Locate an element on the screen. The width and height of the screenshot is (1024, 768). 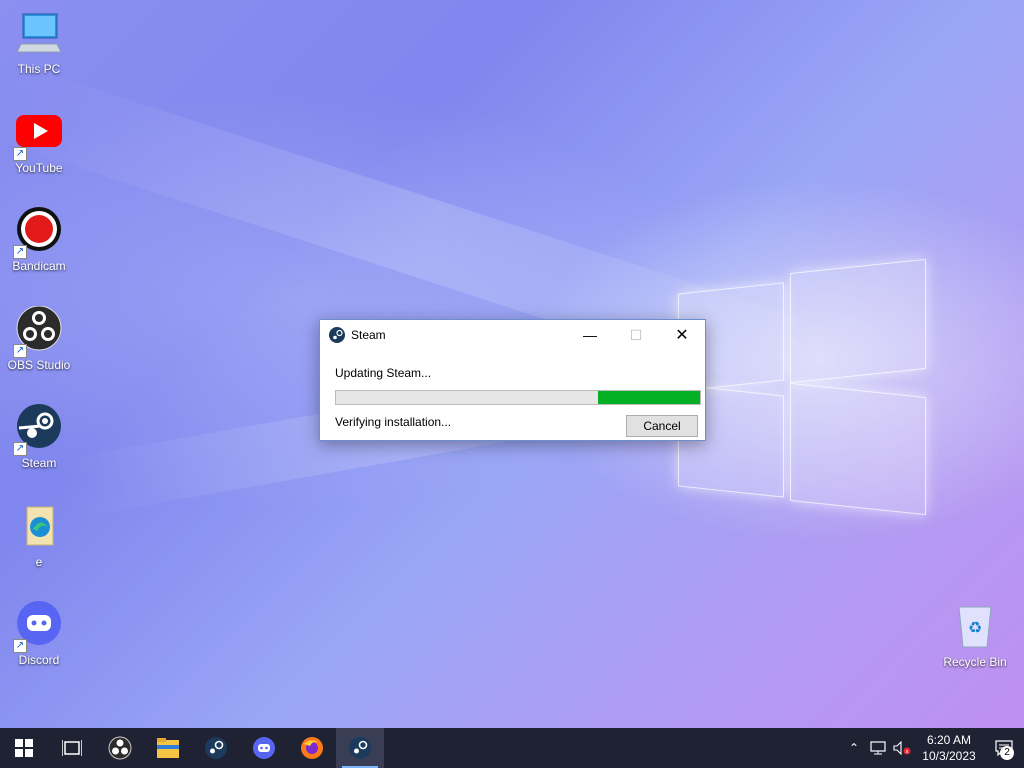
taskbar-discord is located at coordinates (264, 748).